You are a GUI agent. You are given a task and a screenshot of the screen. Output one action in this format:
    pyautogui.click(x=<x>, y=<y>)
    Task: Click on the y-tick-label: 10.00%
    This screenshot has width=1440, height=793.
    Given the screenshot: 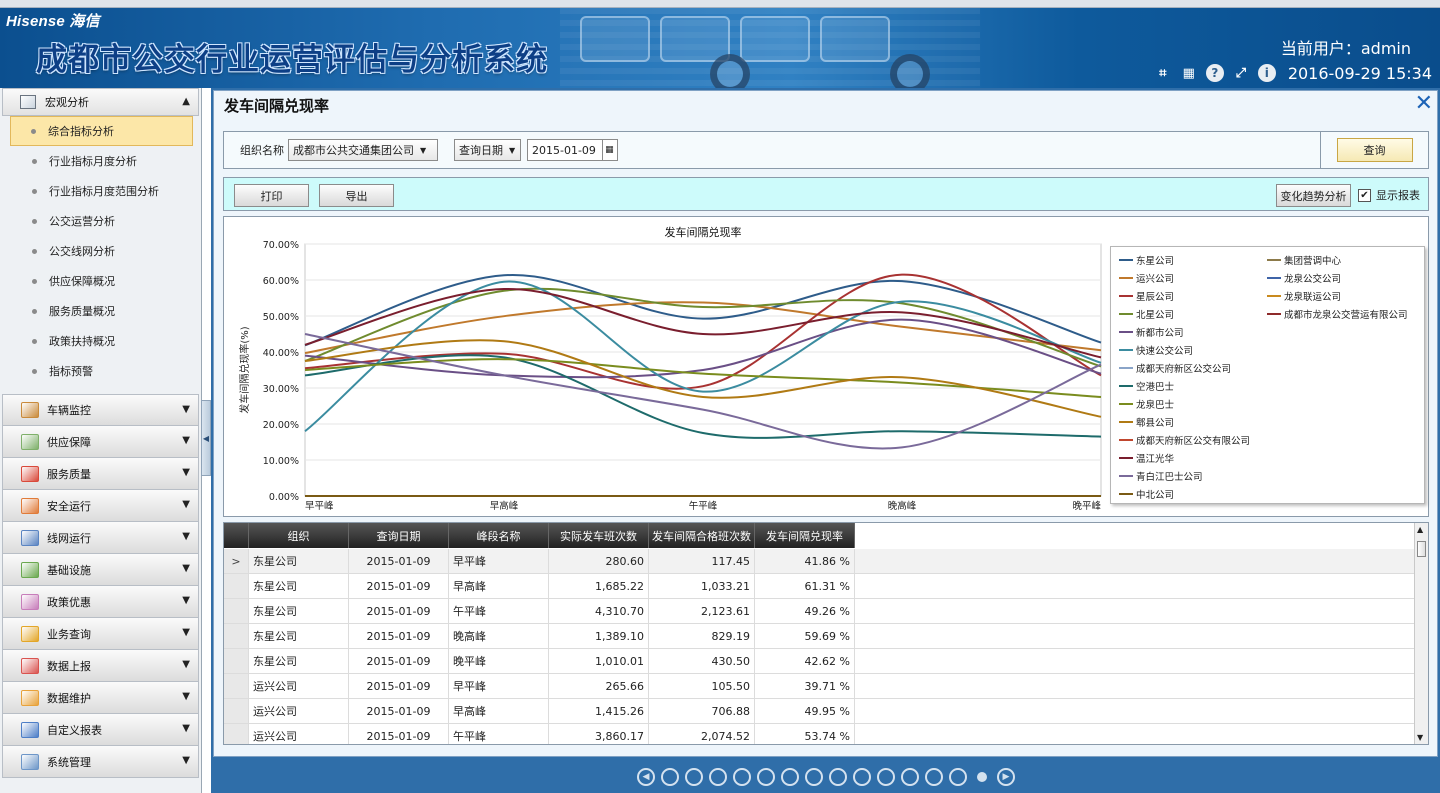 What is the action you would take?
    pyautogui.click(x=281, y=461)
    